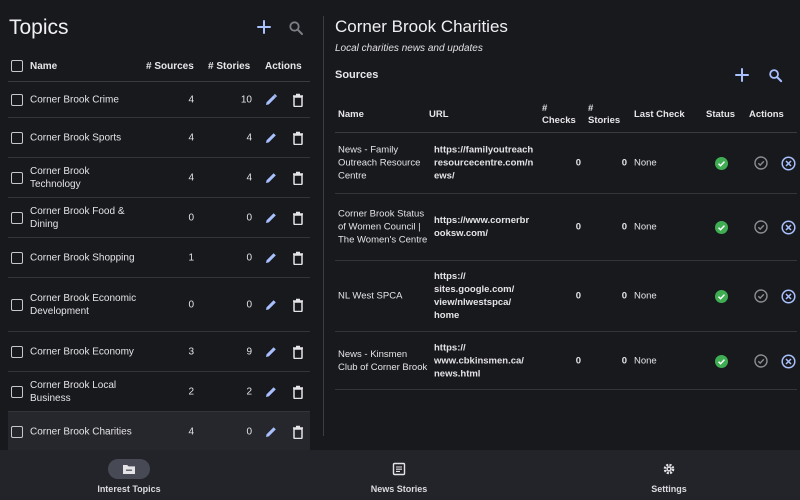 This screenshot has width=800, height=500. I want to click on source-url: https://www.cornerbrooksw.com/, so click(484, 227).